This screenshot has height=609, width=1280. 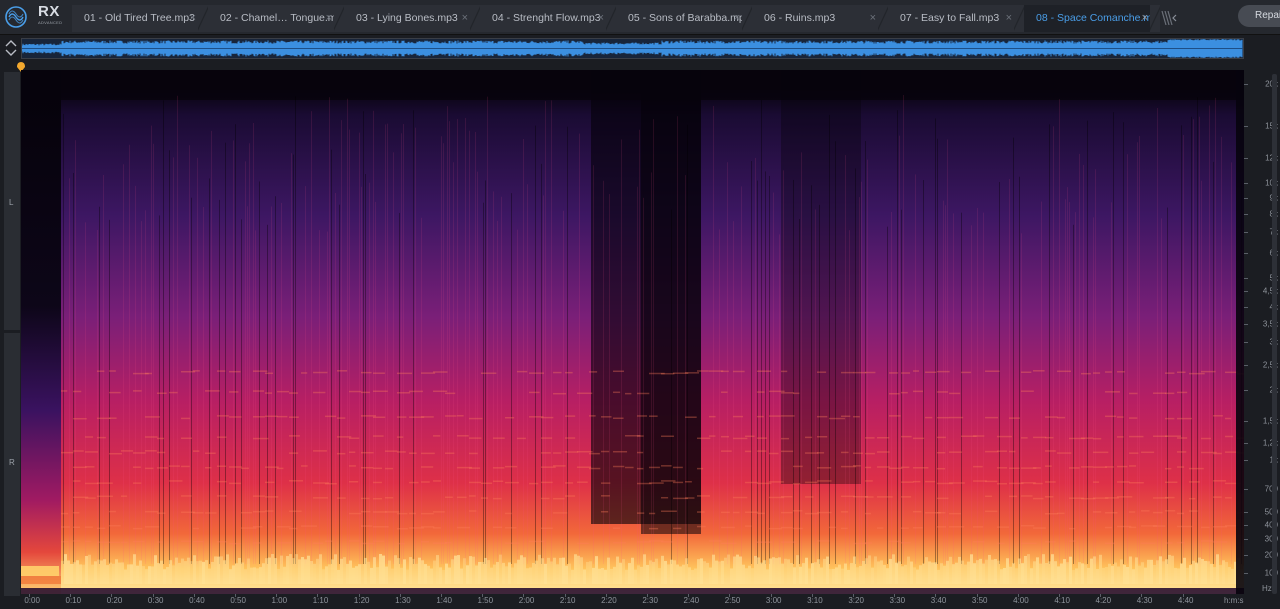 I want to click on overview-waveform-bar, so click(x=640, y=48).